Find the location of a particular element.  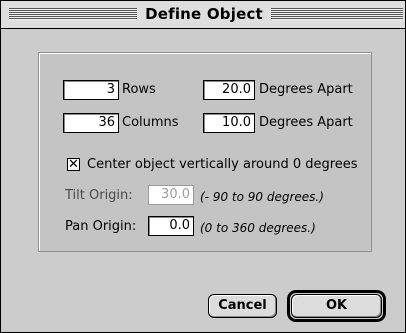

center-object-checkbox: ✕ is located at coordinates (73, 164).